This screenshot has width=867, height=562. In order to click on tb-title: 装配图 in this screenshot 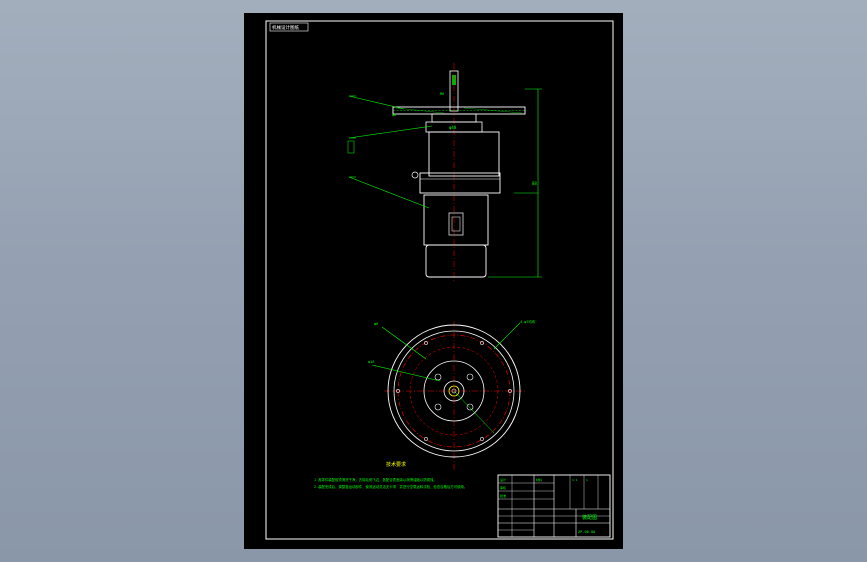, I will do `click(589, 517)`.